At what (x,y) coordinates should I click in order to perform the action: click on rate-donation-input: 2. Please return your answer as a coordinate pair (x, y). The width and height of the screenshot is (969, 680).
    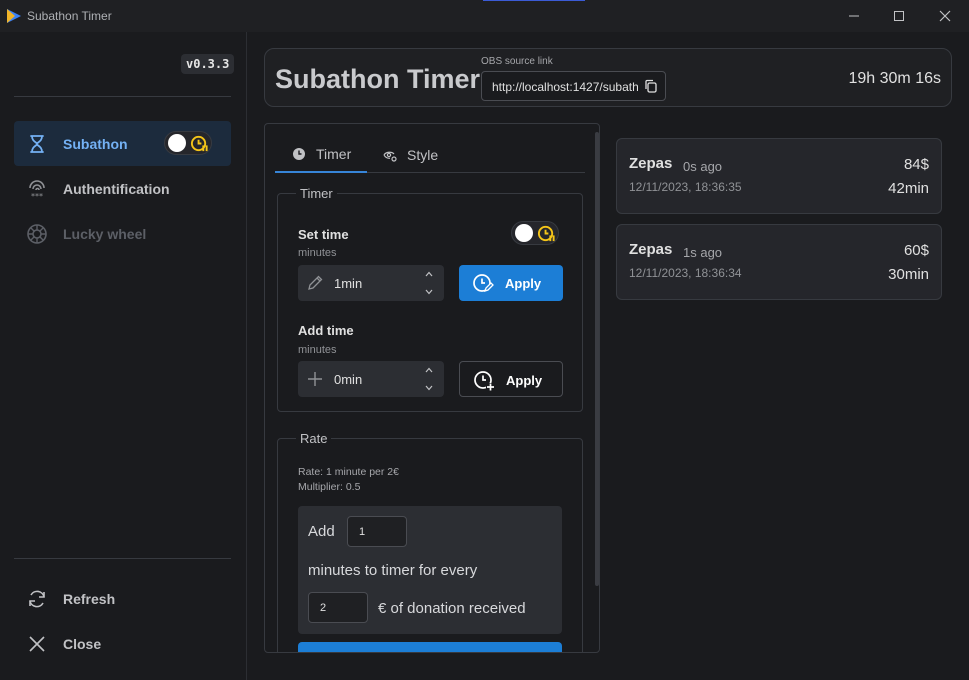
    Looking at the image, I should click on (338, 607).